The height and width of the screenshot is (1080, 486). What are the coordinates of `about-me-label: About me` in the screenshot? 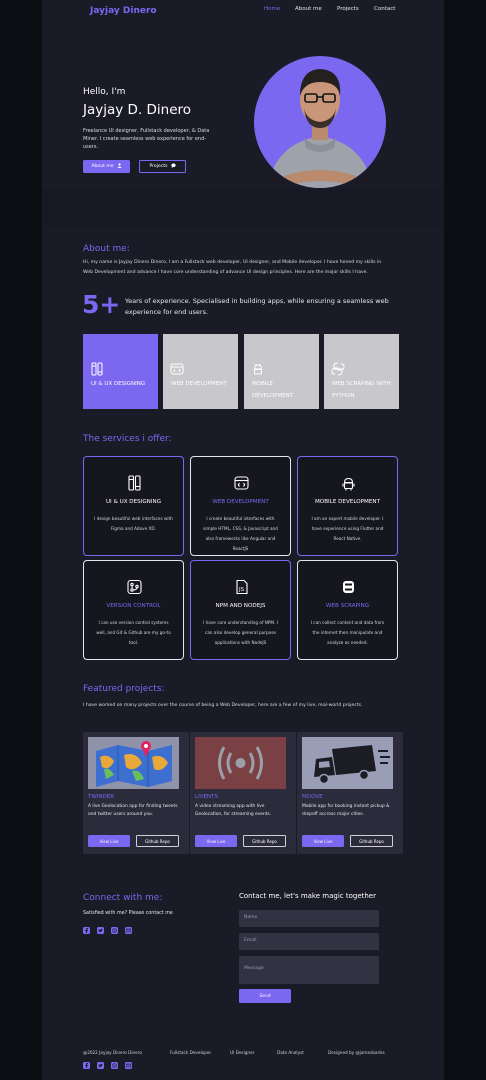 It's located at (102, 166).